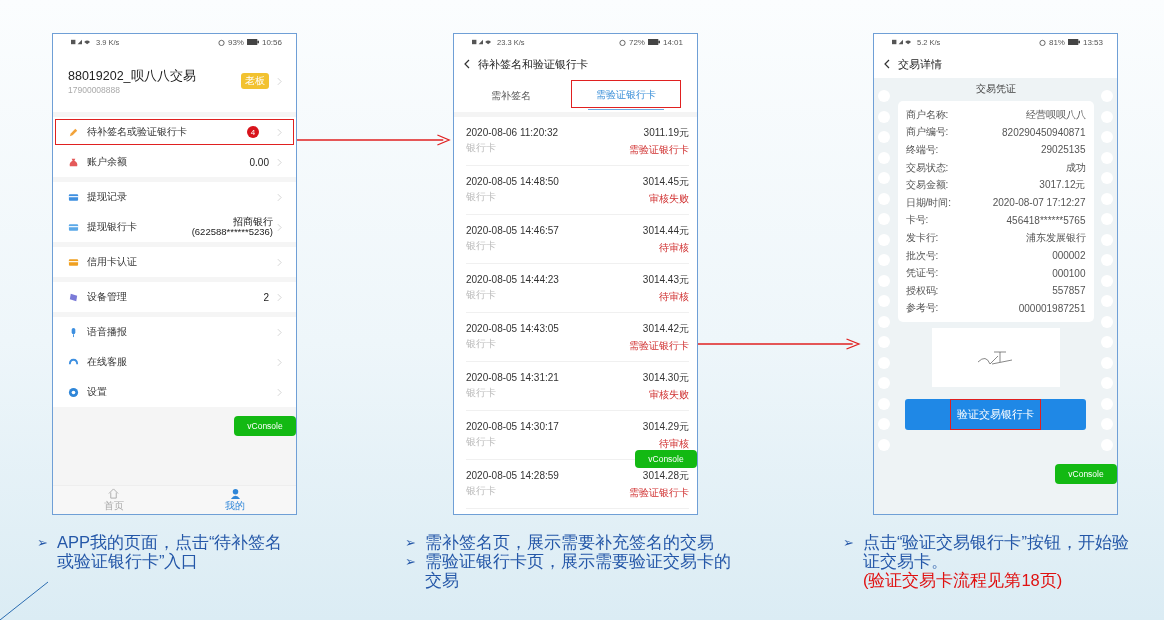  What do you see at coordinates (577, 337) in the screenshot?
I see `transaction-row: 2020-08-05 14:43:05 银行卡 3014.42元 需验证银行卡` at bounding box center [577, 337].